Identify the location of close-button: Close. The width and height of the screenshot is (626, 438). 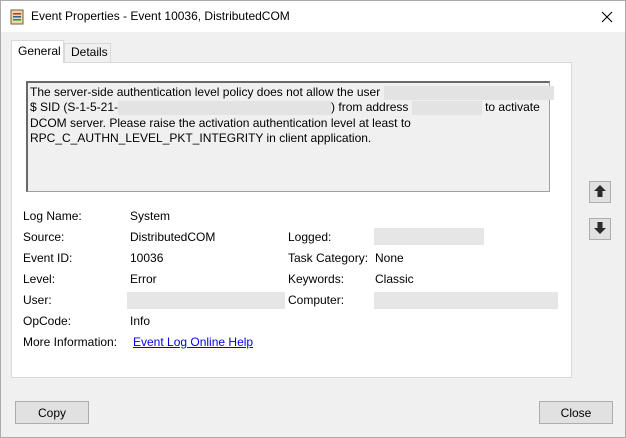
(576, 412).